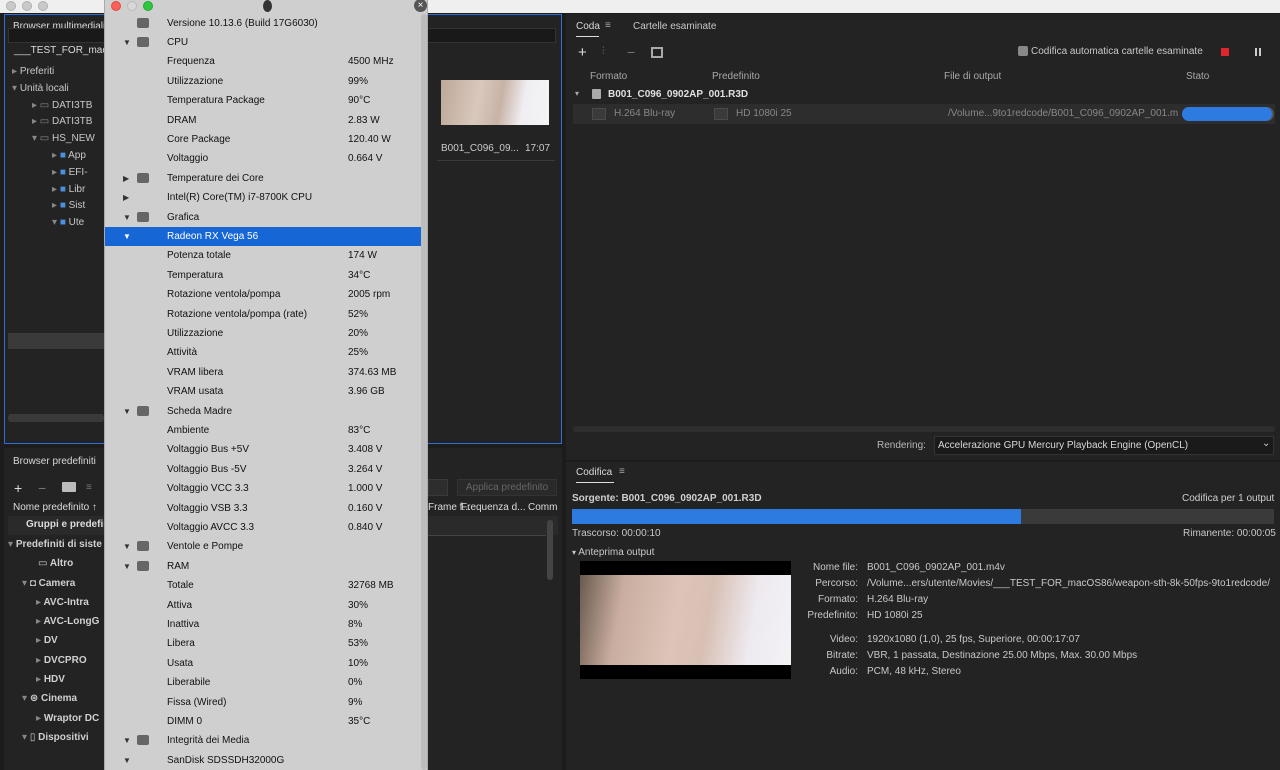 Image resolution: width=1280 pixels, height=770 pixels. What do you see at coordinates (263, 23) in the screenshot?
I see `hw-row-version: Versione 10.13.6 (Build 17G6030)` at bounding box center [263, 23].